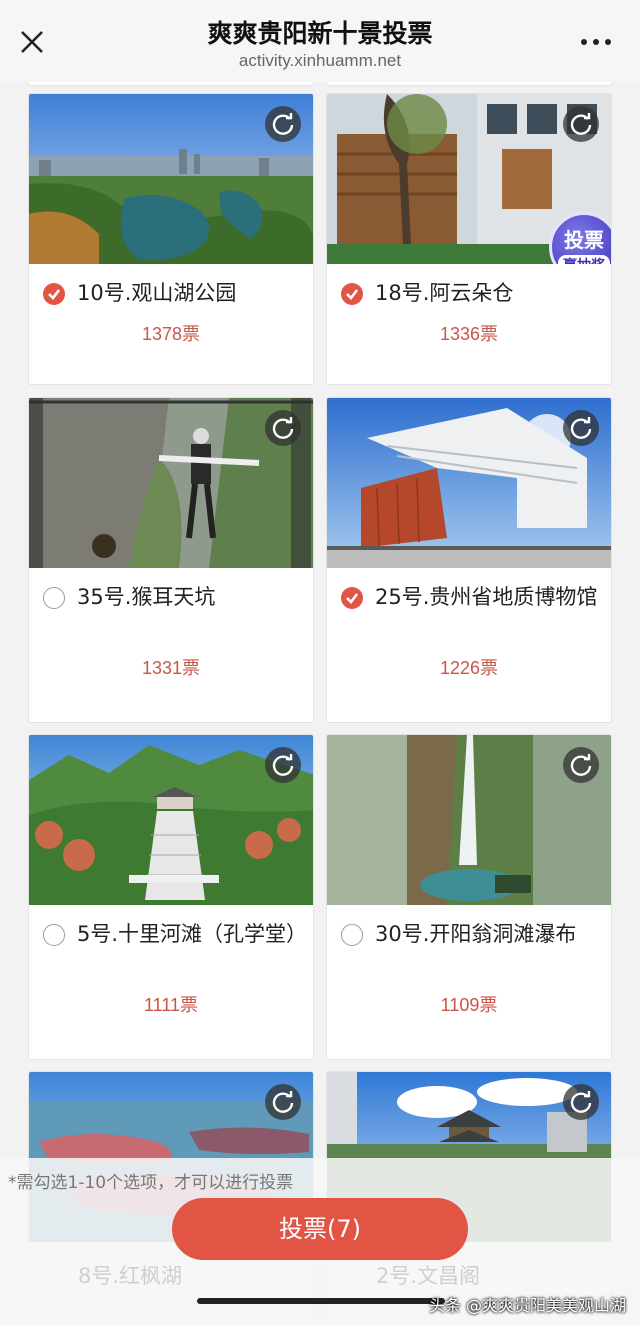 Image resolution: width=640 pixels, height=1325 pixels. Describe the element at coordinates (444, 293) in the screenshot. I see `candidate-name: 18号.阿云朵仓` at that location.